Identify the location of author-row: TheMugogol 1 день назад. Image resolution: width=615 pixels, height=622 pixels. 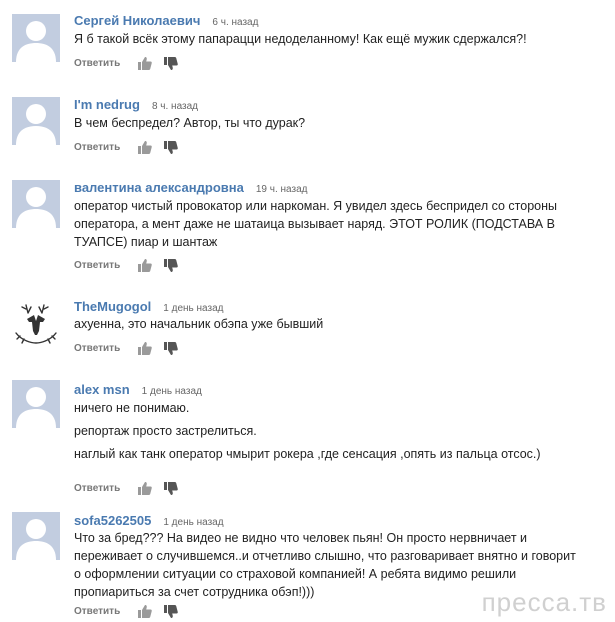
(148, 306).